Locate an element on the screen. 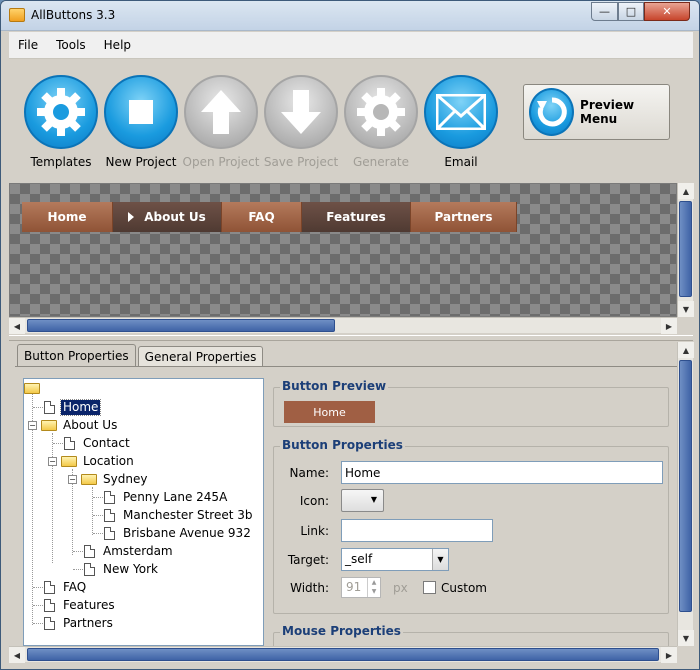 The image size is (700, 670). menu-tools: Tools is located at coordinates (71, 45).